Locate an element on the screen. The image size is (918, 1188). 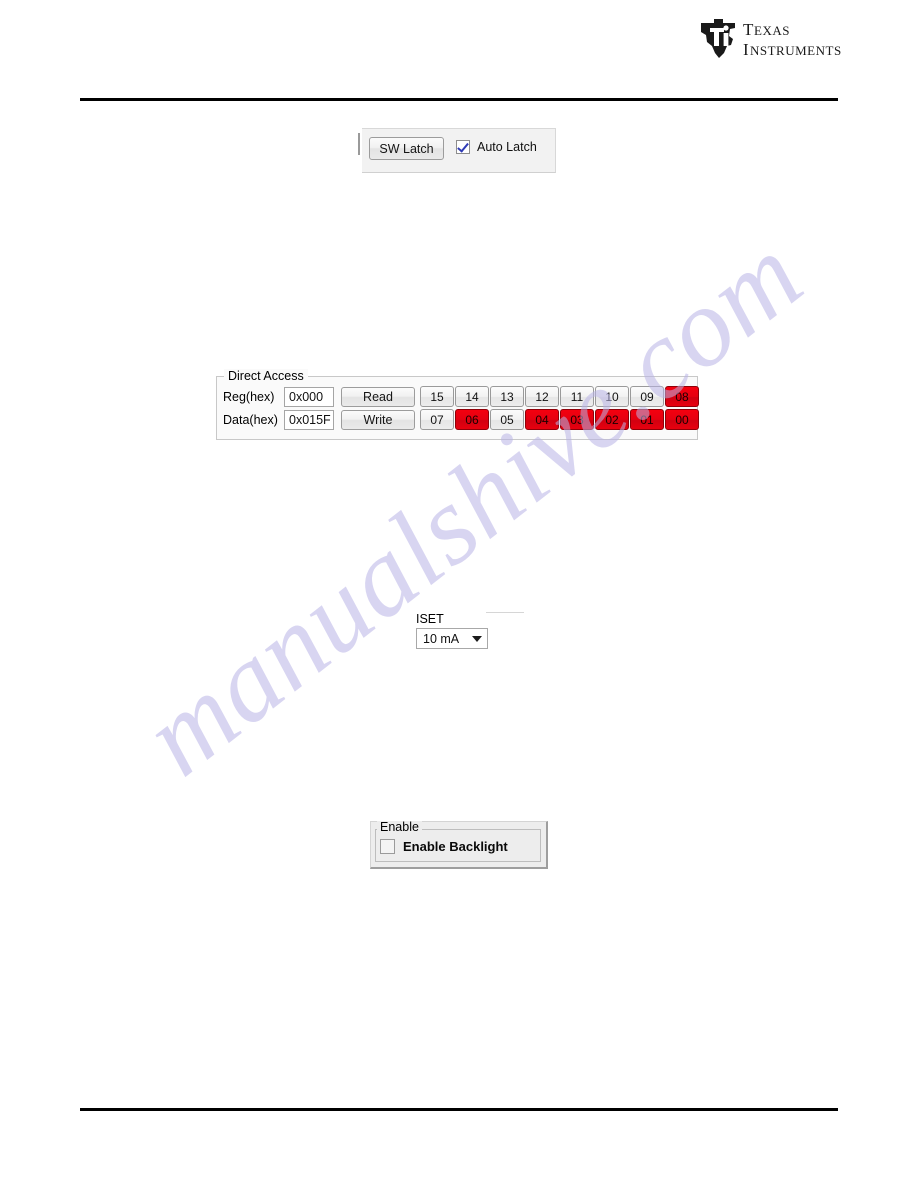
bit-button-01: 01 is located at coordinates (647, 419).